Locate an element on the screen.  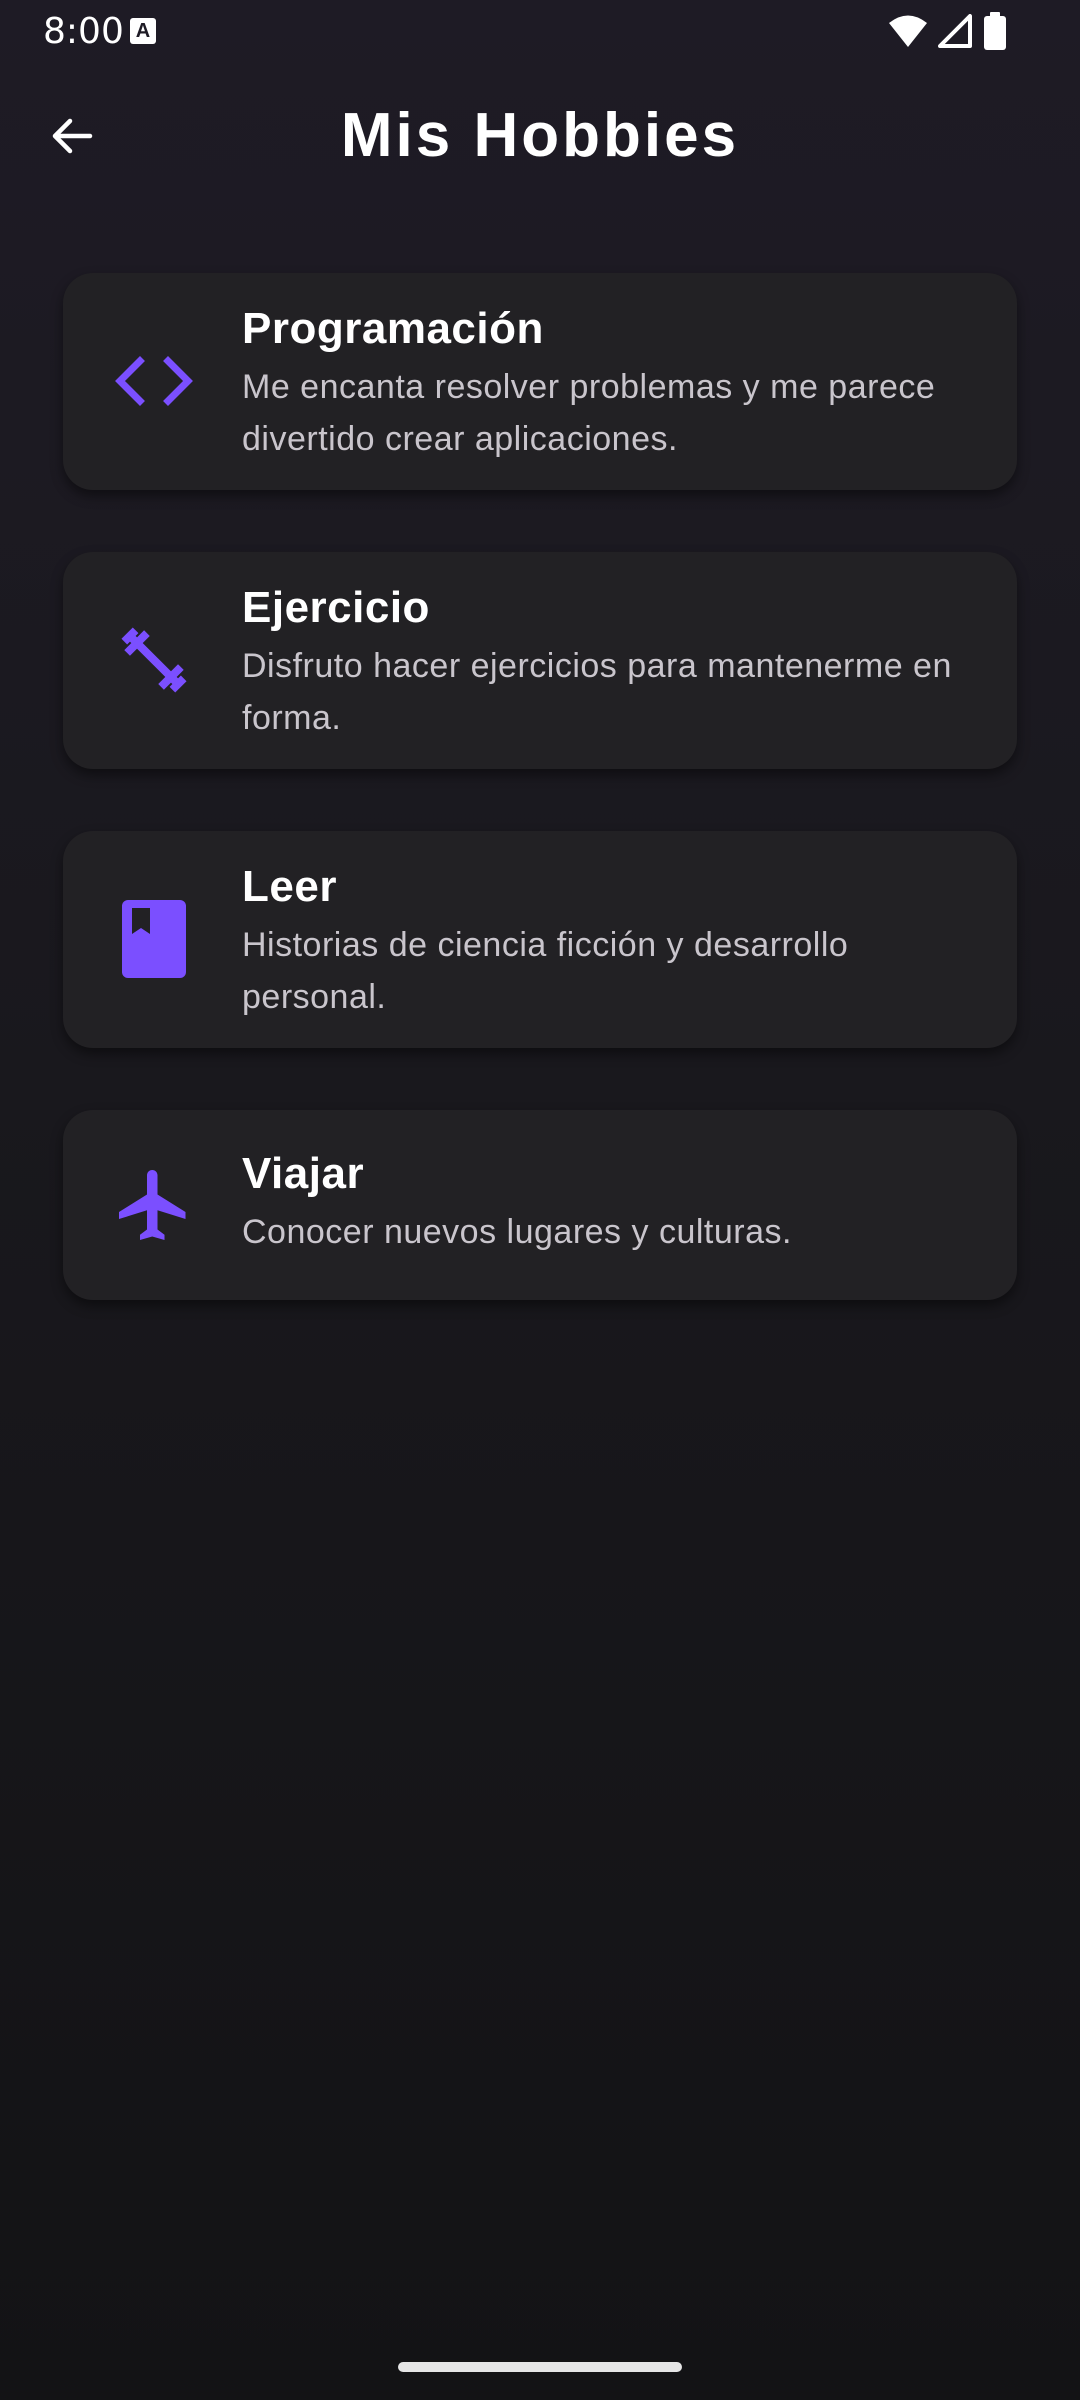
hobby-title: Ejercicio is located at coordinates (336, 607).